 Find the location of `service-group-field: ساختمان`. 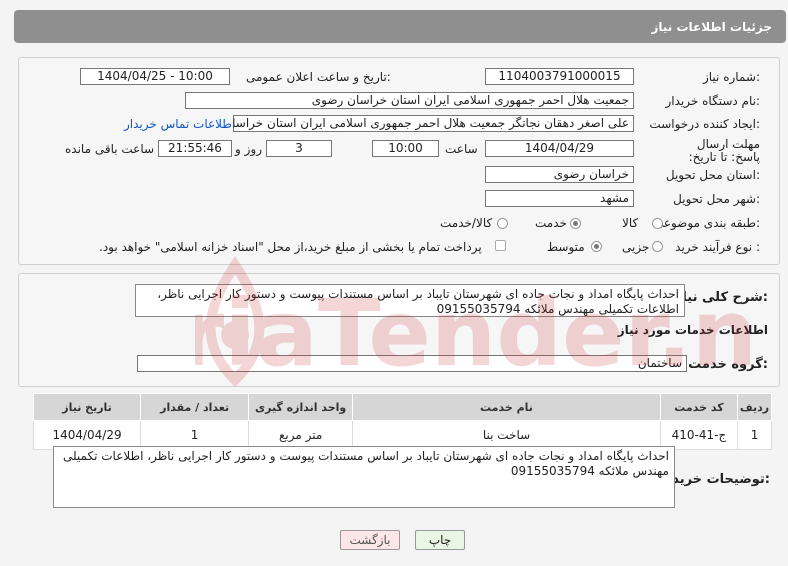

service-group-field: ساختمان is located at coordinates (412, 363).